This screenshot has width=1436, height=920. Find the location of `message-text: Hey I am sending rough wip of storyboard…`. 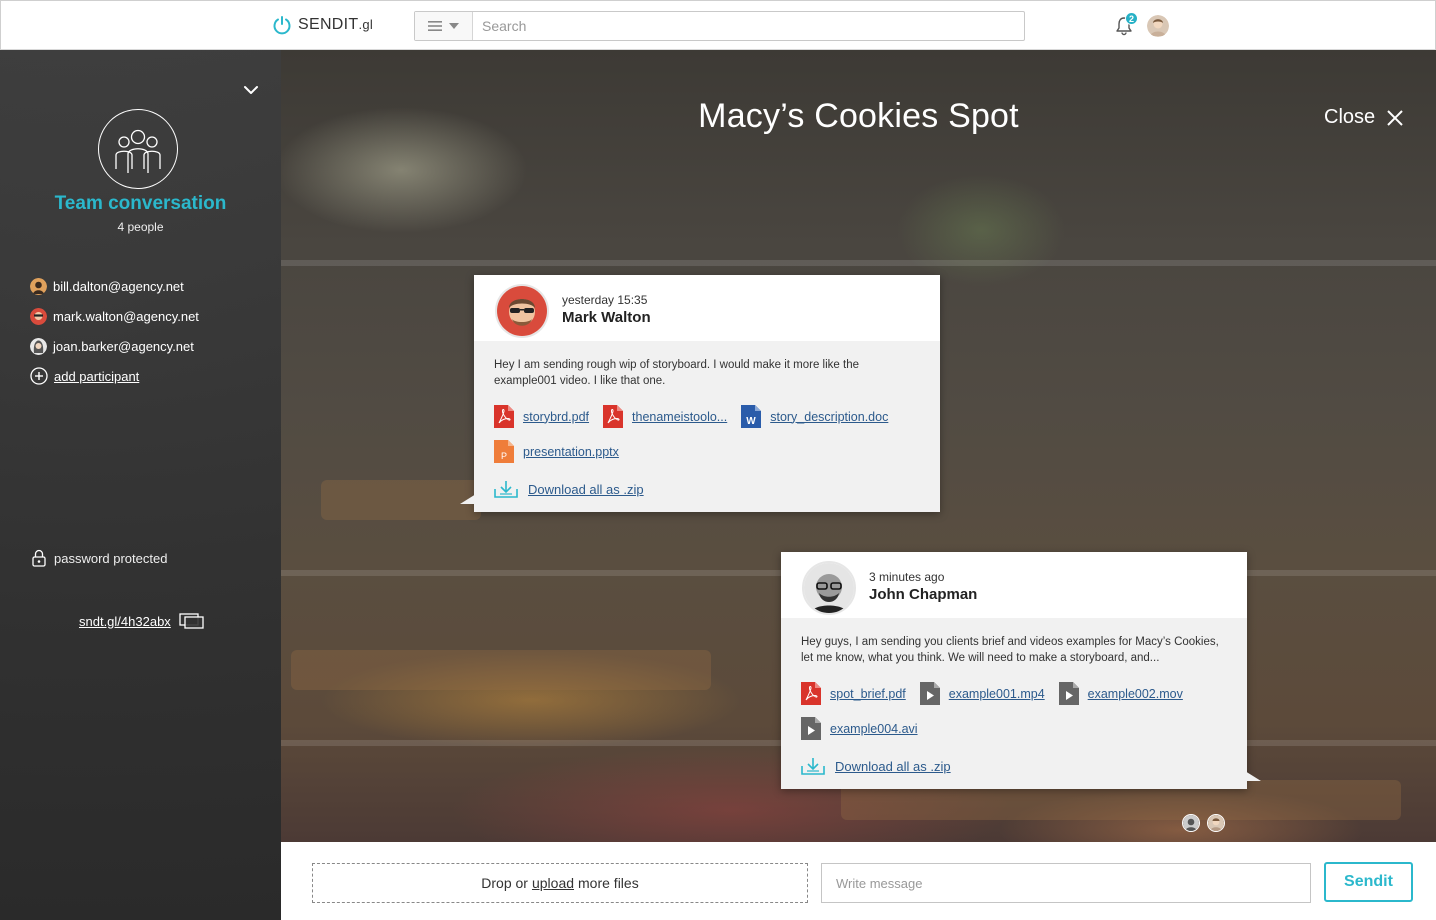

message-text: Hey I am sending rough wip of storyboard… is located at coordinates (676, 373).